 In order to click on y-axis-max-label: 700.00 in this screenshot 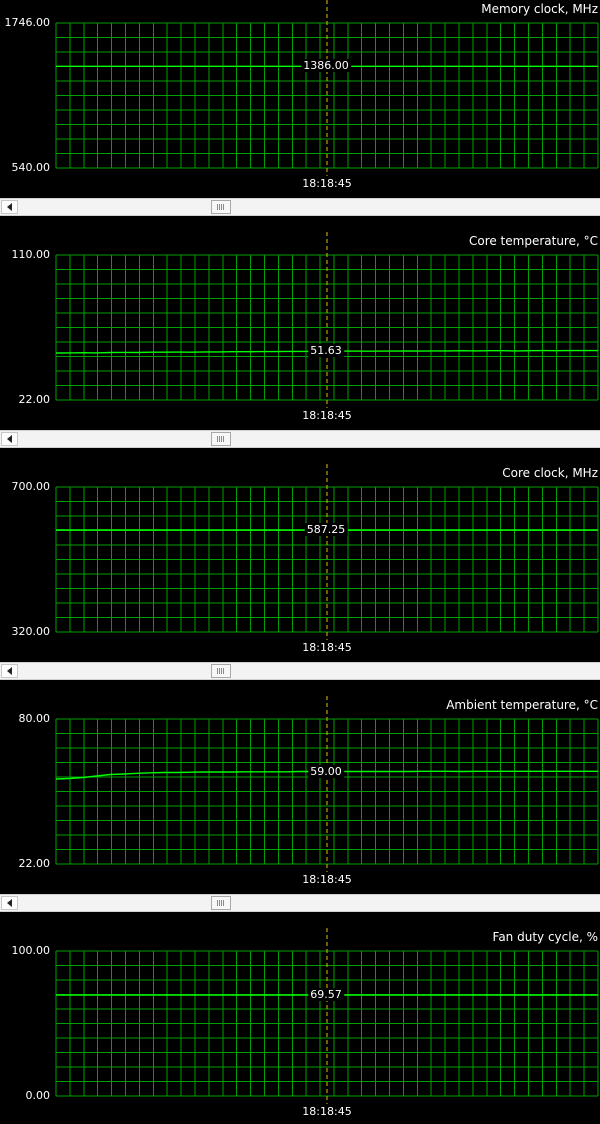, I will do `click(31, 486)`.